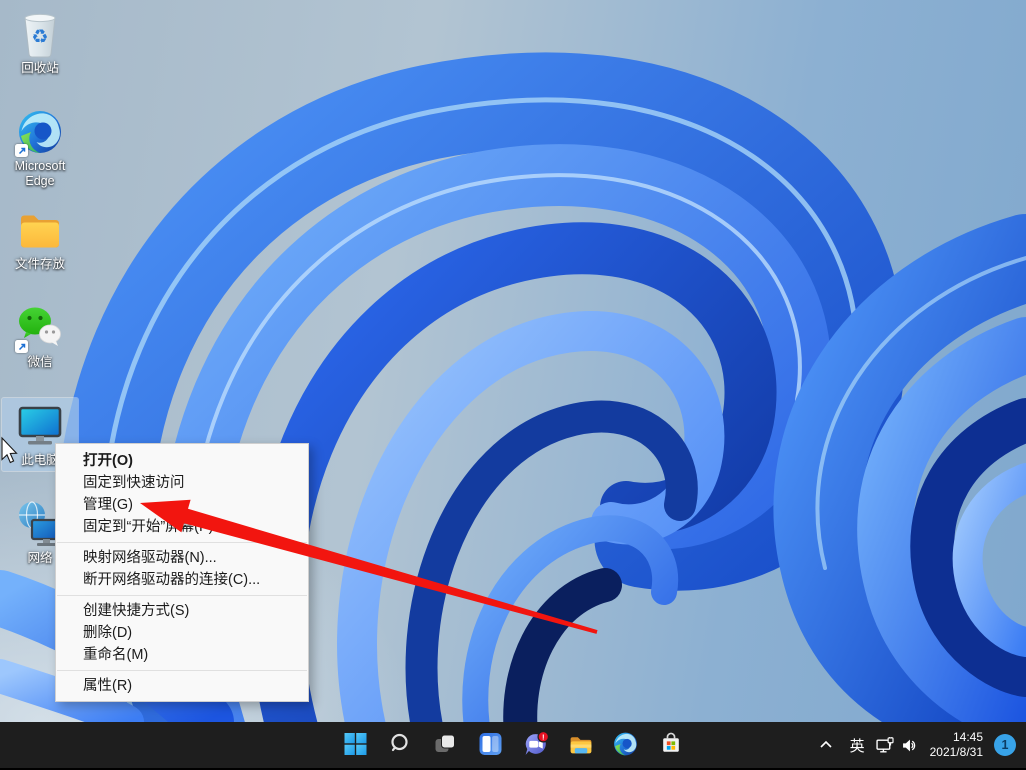 The image size is (1026, 770). I want to click on wechat-icon, so click(39, 328).